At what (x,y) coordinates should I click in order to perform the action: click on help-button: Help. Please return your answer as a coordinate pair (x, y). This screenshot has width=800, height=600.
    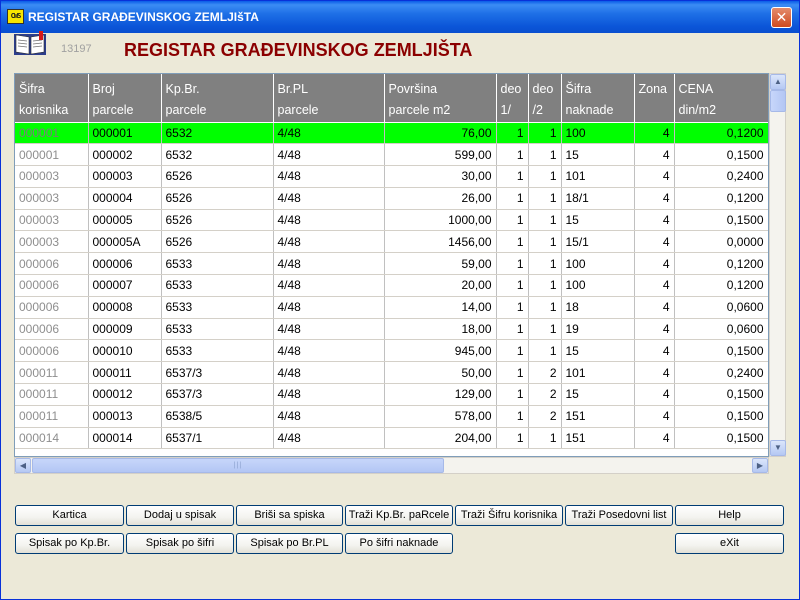
    Looking at the image, I should click on (729, 515).